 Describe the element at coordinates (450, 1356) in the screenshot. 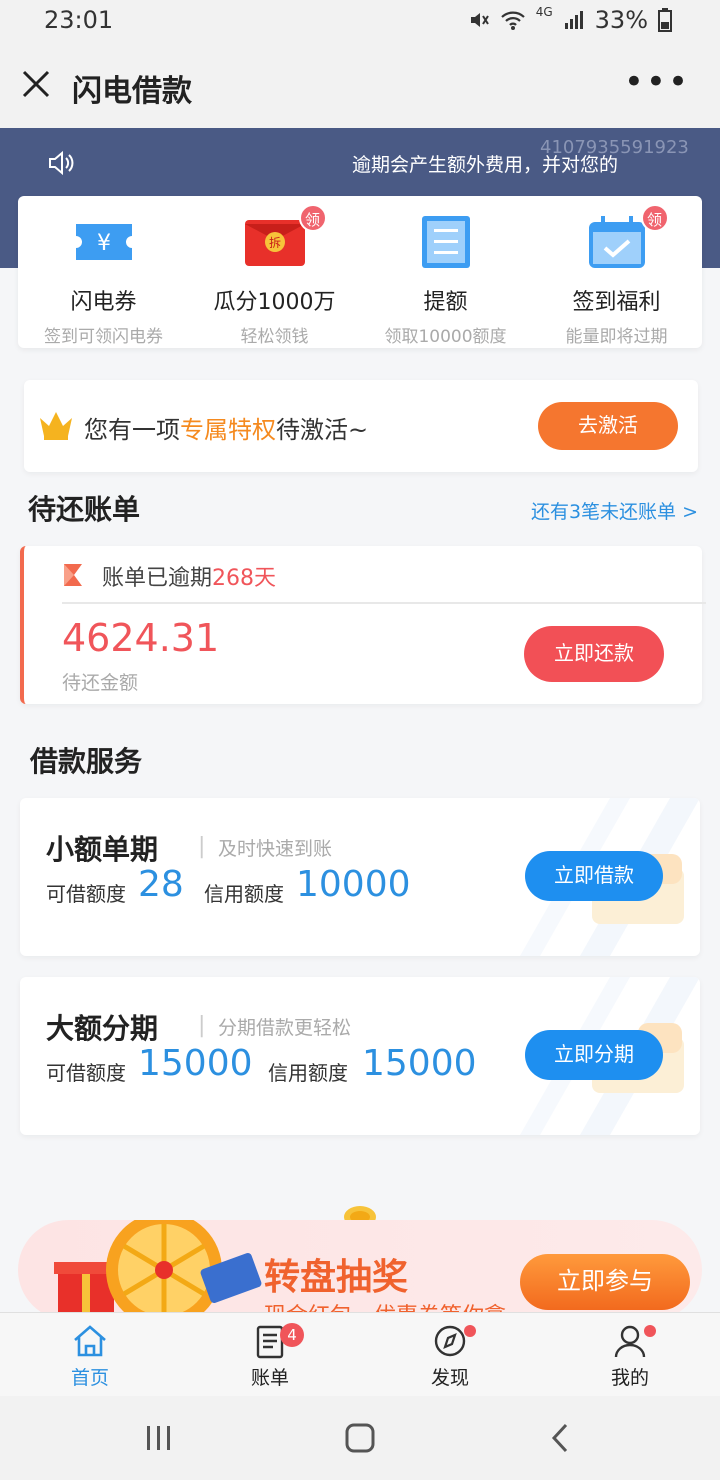

I see `tab-discover: 发现` at that location.